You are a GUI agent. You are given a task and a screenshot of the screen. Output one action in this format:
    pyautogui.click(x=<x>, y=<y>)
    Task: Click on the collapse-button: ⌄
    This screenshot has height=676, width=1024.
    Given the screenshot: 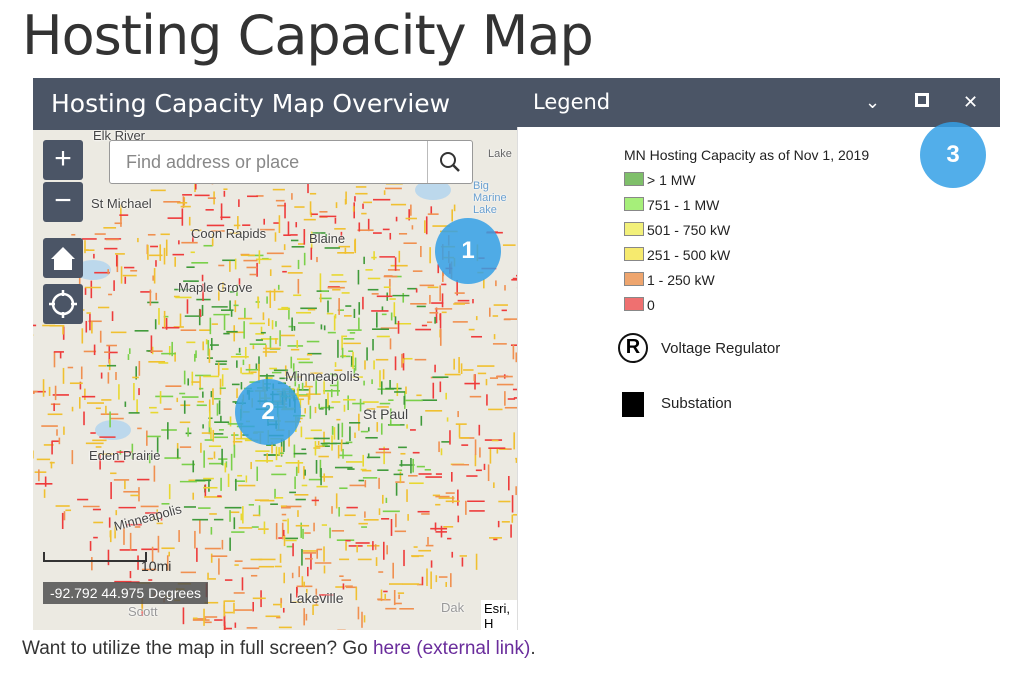 What is the action you would take?
    pyautogui.click(x=872, y=102)
    